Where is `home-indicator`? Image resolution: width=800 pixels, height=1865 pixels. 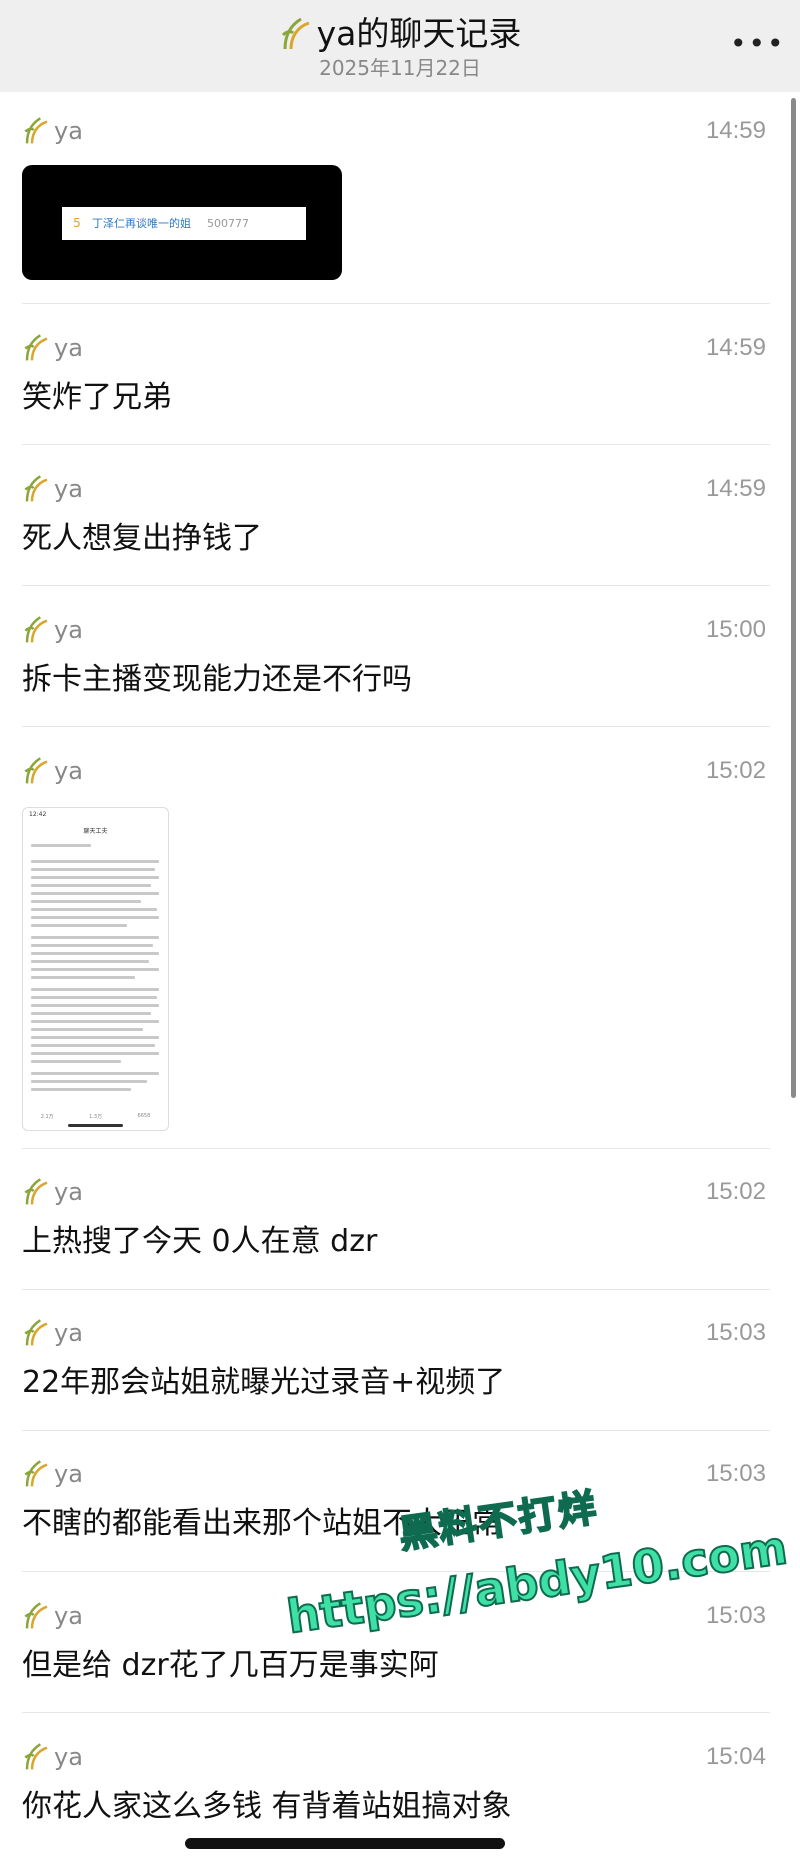 home-indicator is located at coordinates (345, 1843).